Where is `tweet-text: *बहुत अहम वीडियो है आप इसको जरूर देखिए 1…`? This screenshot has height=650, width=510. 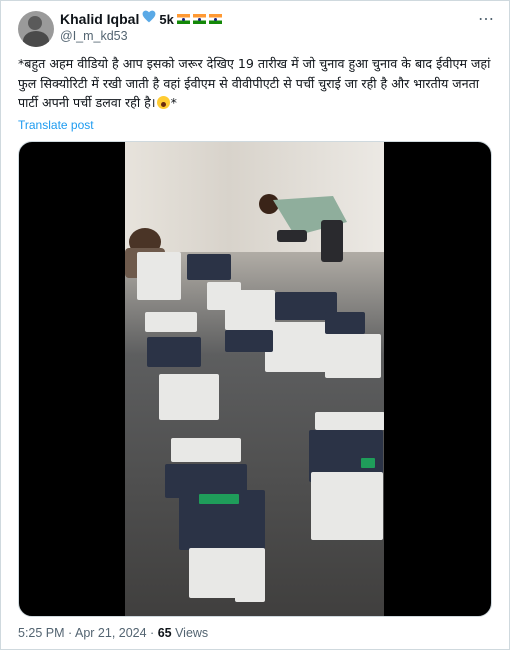 tweet-text: *बहुत अहम वीडियो है आप इसको जरूर देखिए 1… is located at coordinates (257, 83).